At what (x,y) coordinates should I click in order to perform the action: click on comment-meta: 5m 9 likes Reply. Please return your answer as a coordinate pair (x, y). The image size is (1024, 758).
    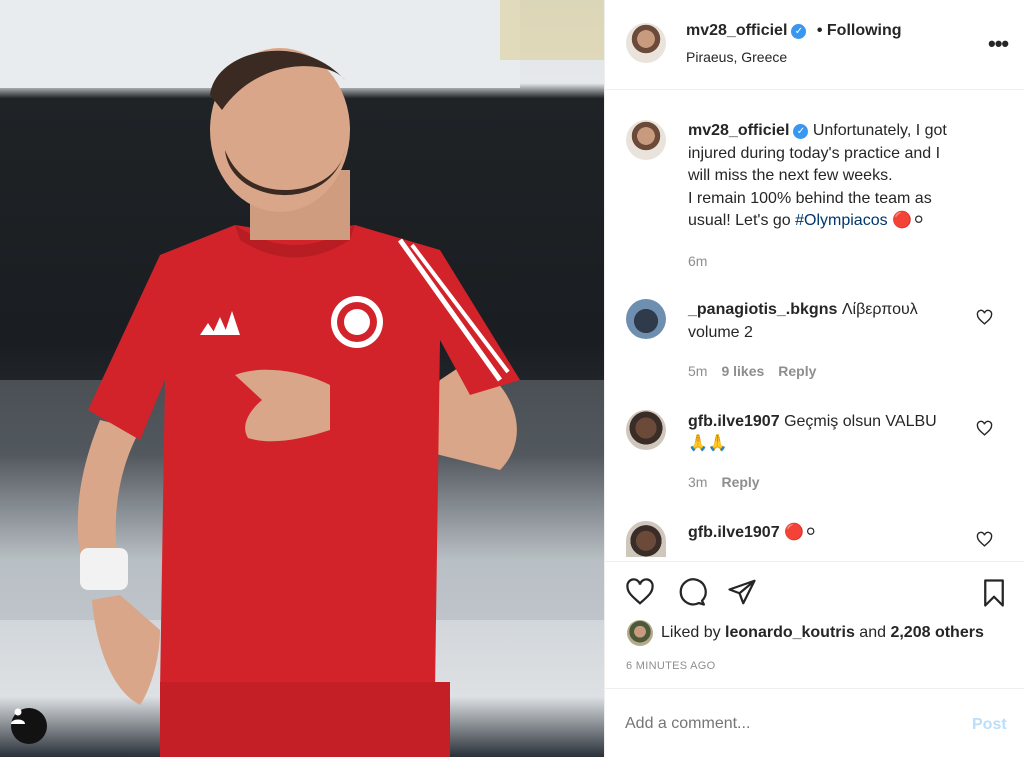
    Looking at the image, I should click on (752, 371).